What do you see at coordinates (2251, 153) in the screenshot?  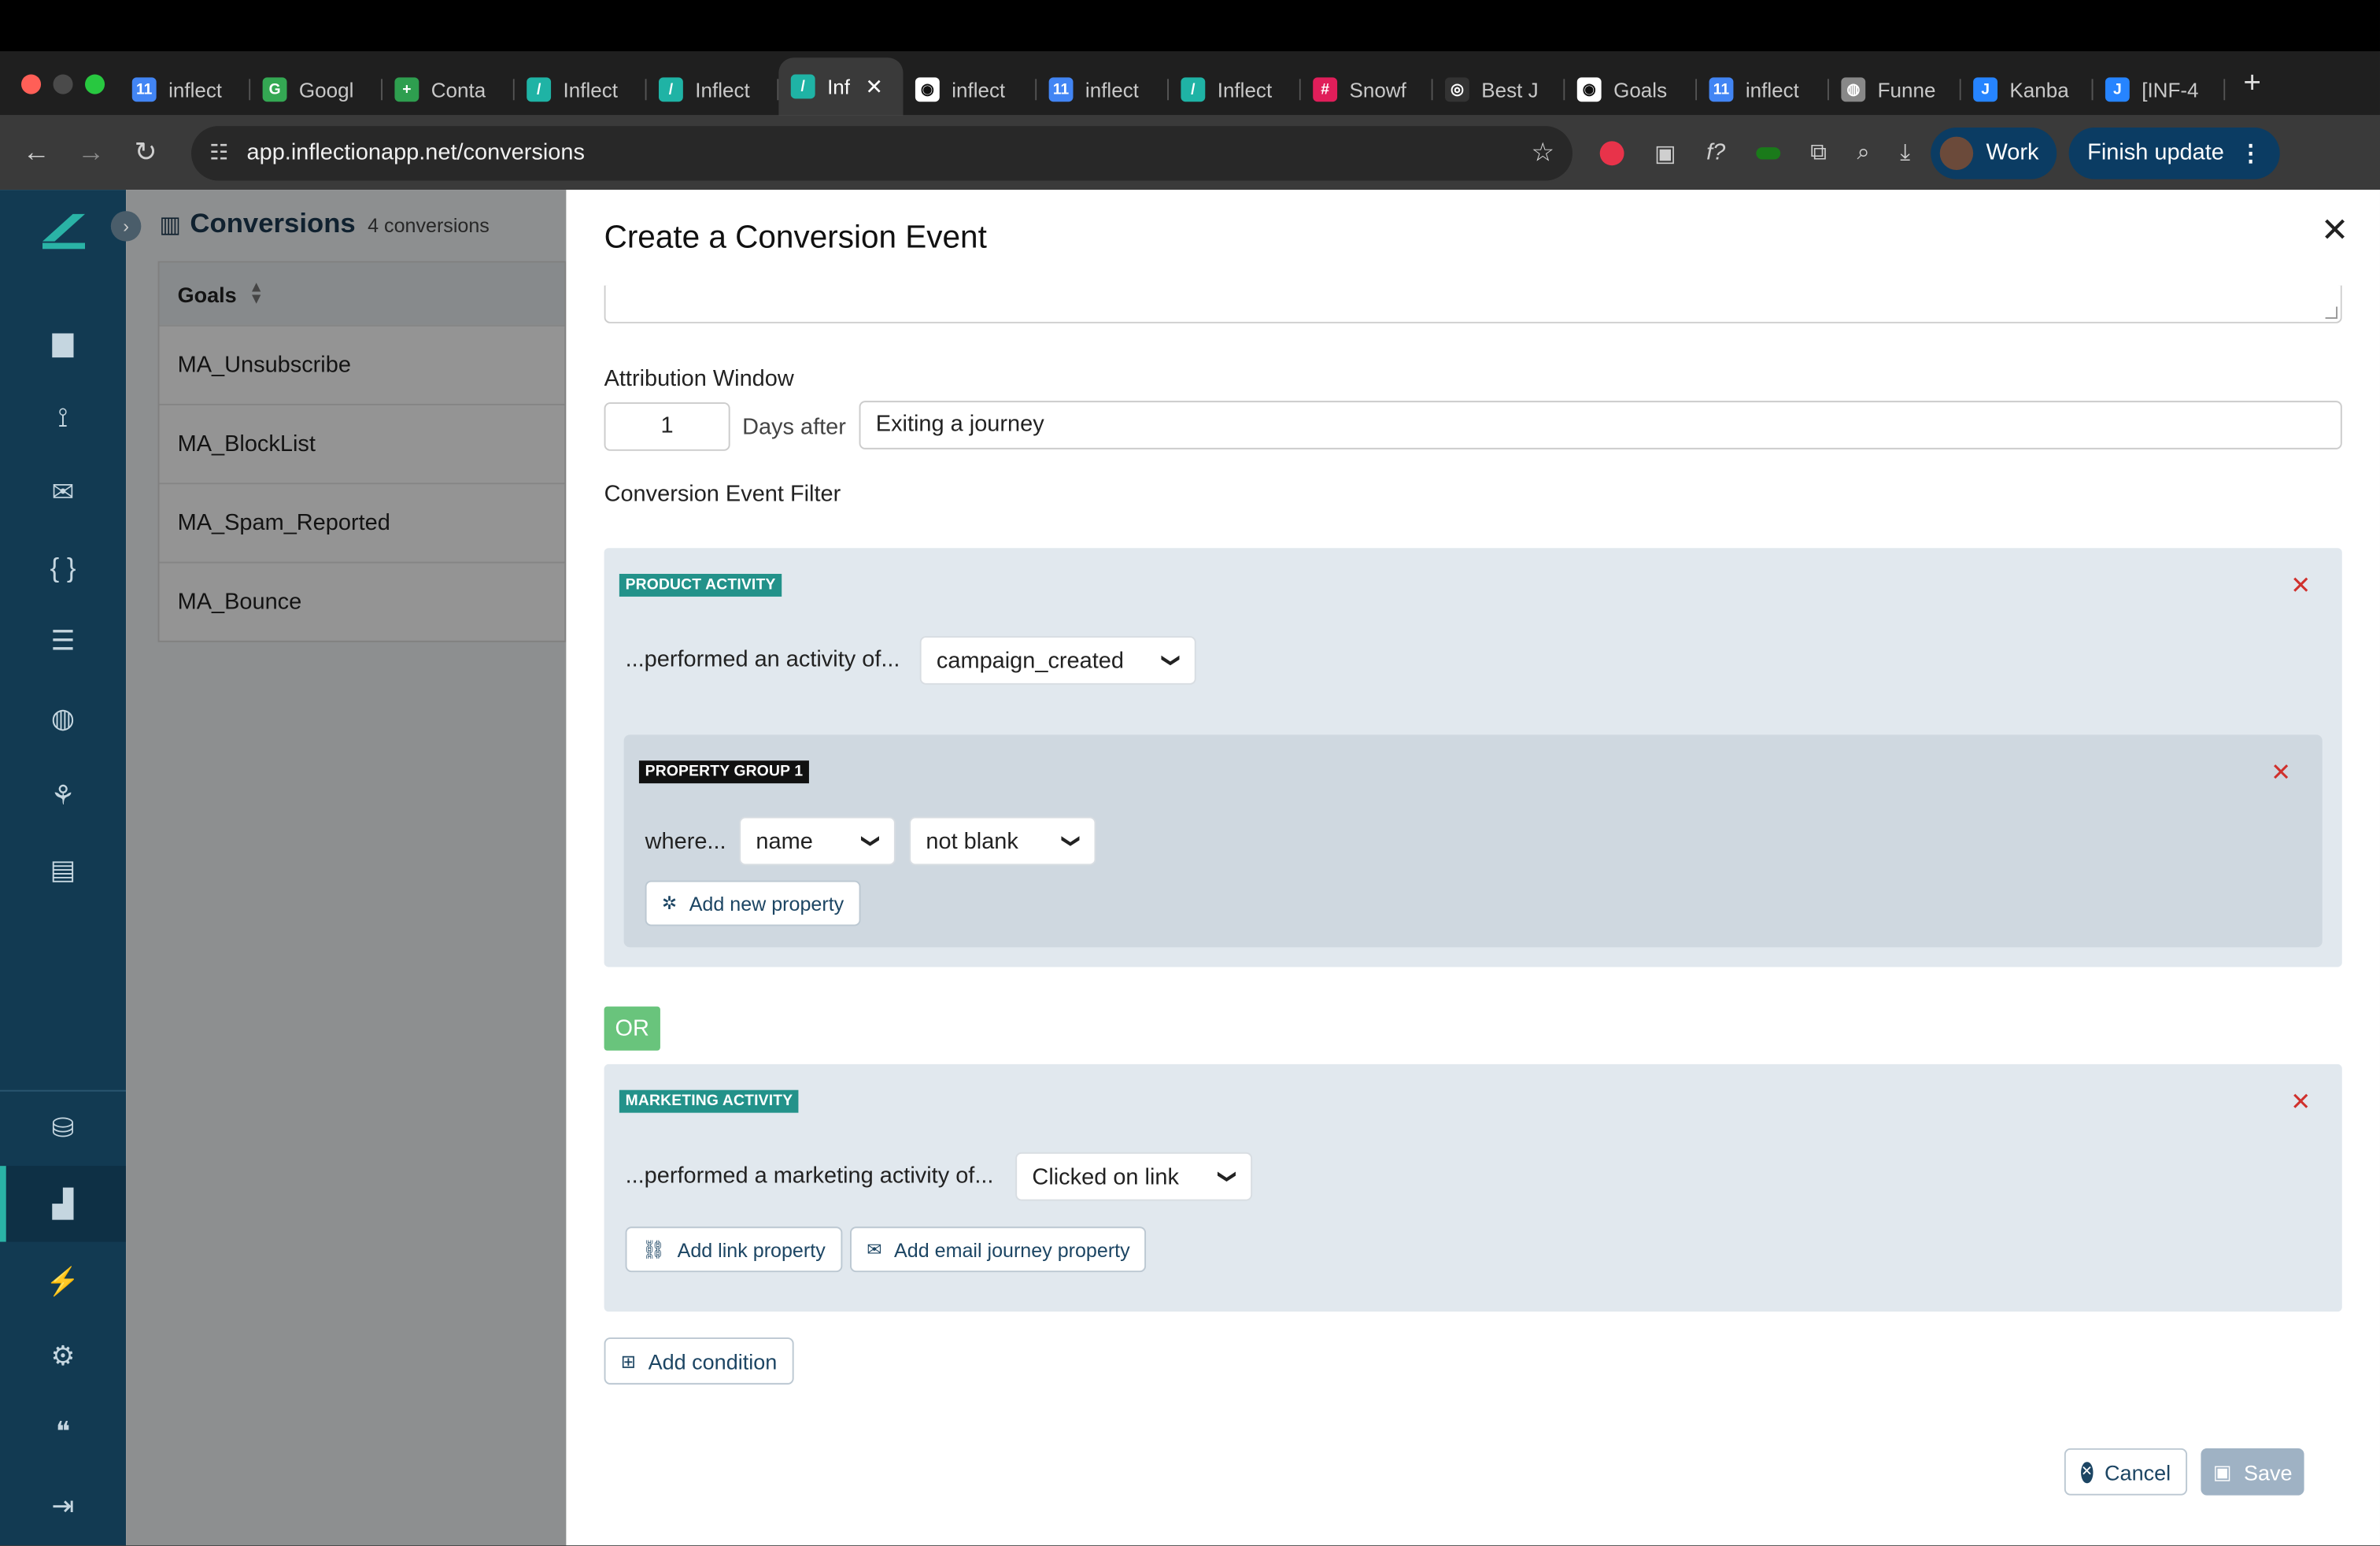 I see `more-vert-icon: ⋮` at bounding box center [2251, 153].